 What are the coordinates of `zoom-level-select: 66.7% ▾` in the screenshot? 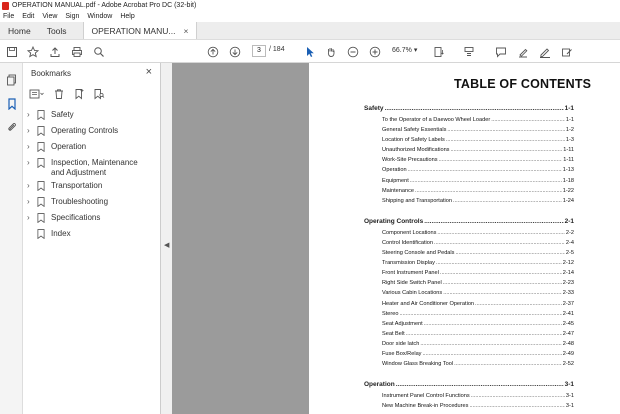 It's located at (410, 51).